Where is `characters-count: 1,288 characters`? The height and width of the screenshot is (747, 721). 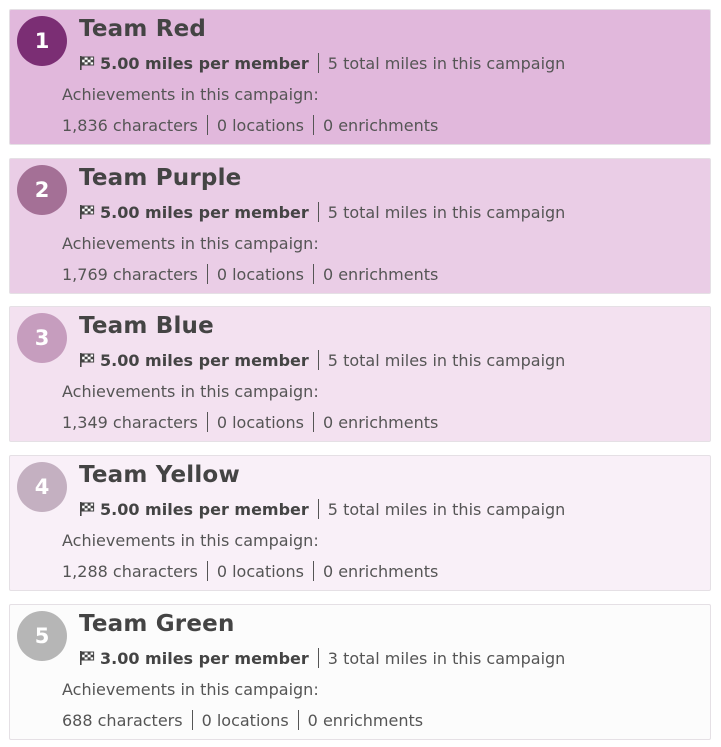 characters-count: 1,288 characters is located at coordinates (130, 571).